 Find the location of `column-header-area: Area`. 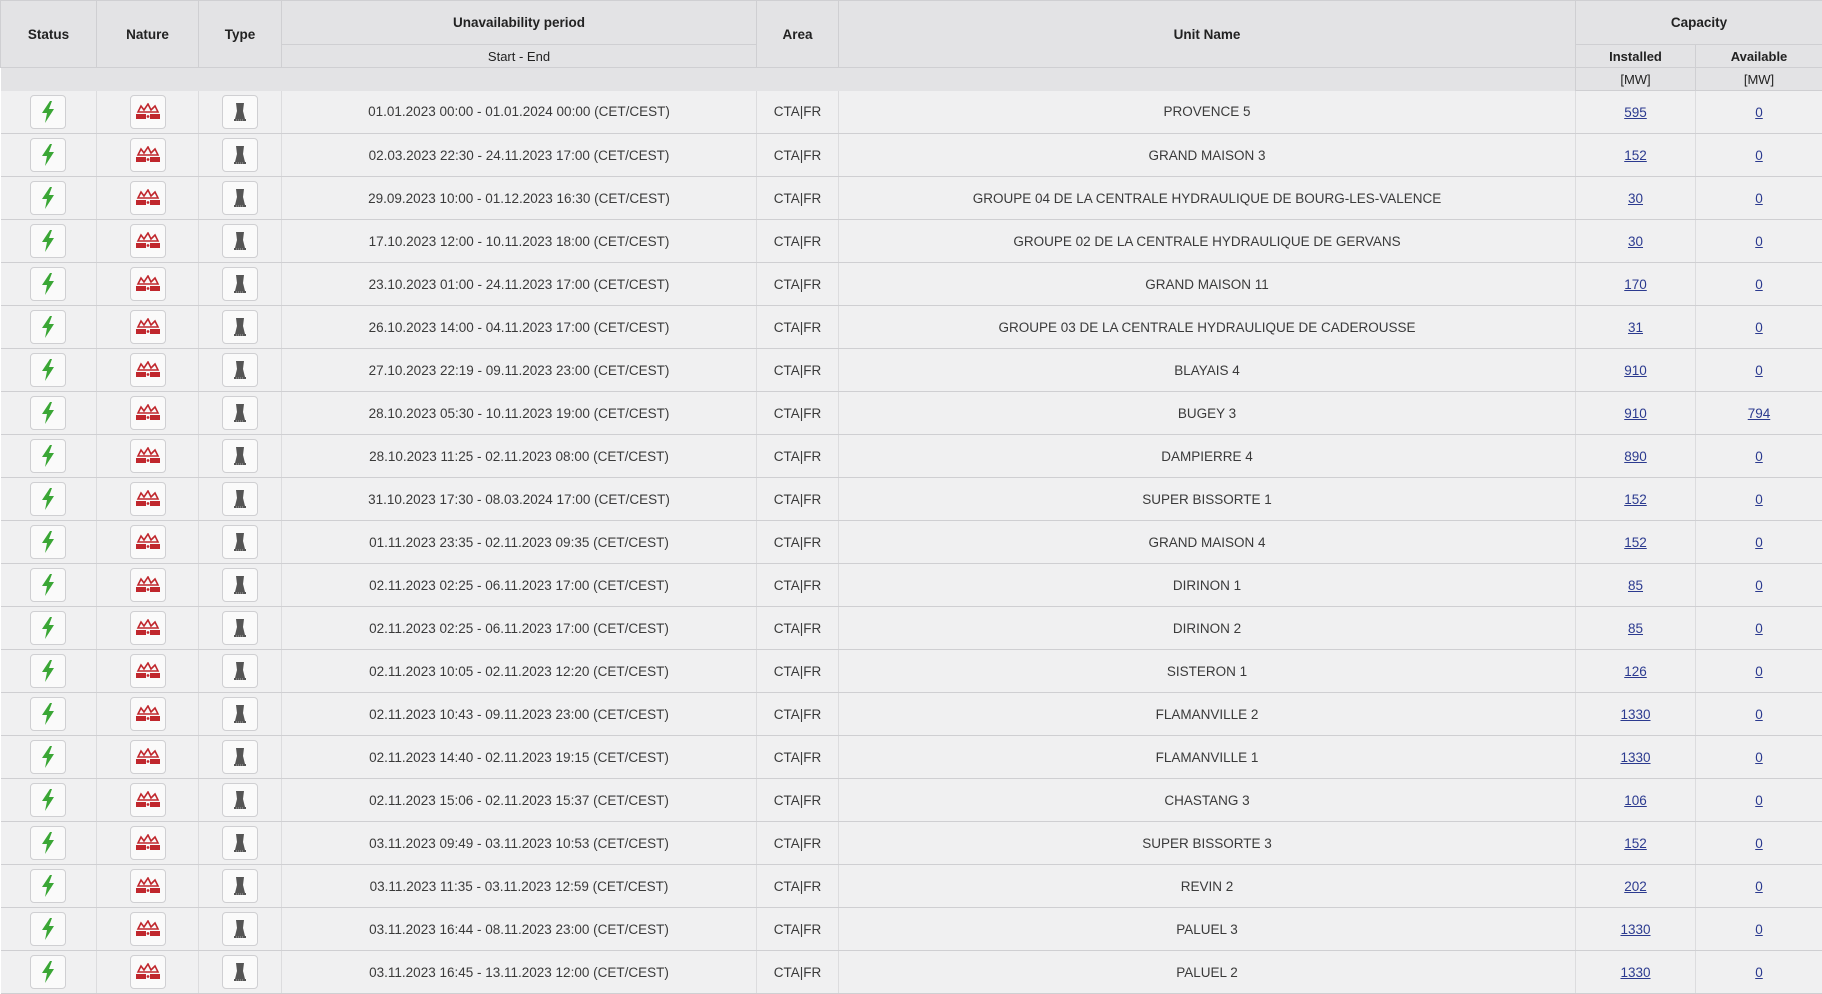

column-header-area: Area is located at coordinates (798, 34).